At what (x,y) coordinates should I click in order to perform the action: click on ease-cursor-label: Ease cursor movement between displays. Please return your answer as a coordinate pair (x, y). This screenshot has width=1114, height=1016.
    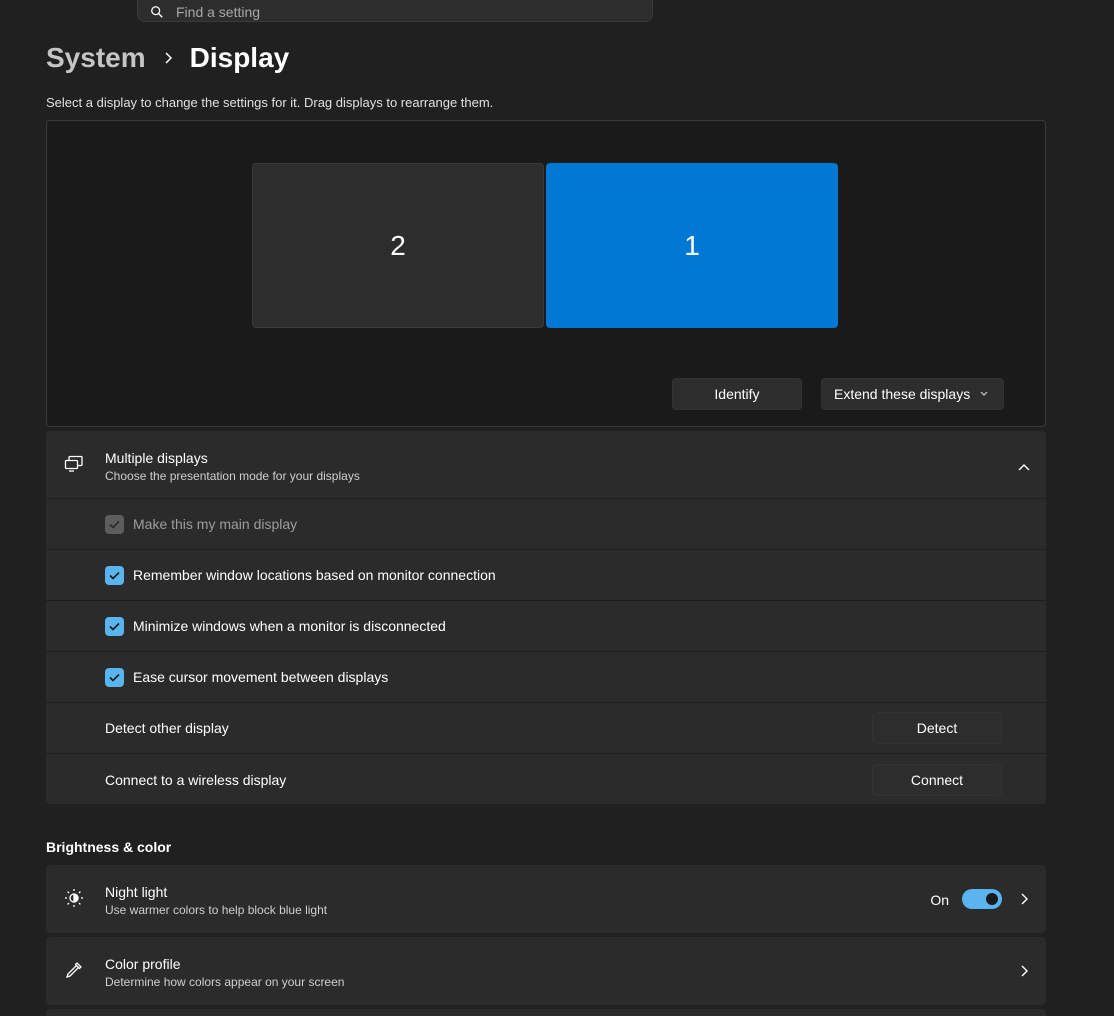
    Looking at the image, I should click on (261, 677).